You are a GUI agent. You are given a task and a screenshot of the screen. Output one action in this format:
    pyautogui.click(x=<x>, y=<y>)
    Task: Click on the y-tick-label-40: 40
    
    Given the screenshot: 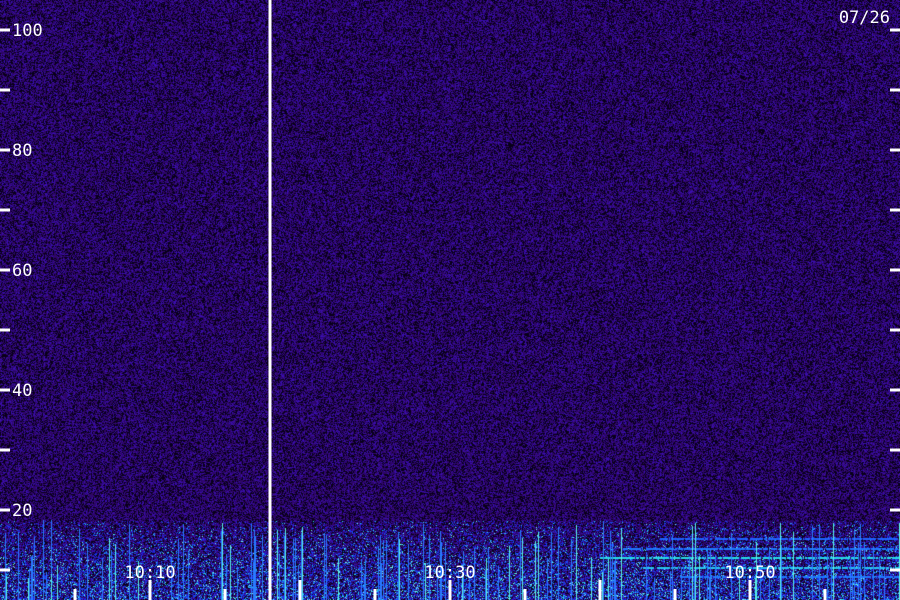 What is the action you would take?
    pyautogui.click(x=22, y=391)
    